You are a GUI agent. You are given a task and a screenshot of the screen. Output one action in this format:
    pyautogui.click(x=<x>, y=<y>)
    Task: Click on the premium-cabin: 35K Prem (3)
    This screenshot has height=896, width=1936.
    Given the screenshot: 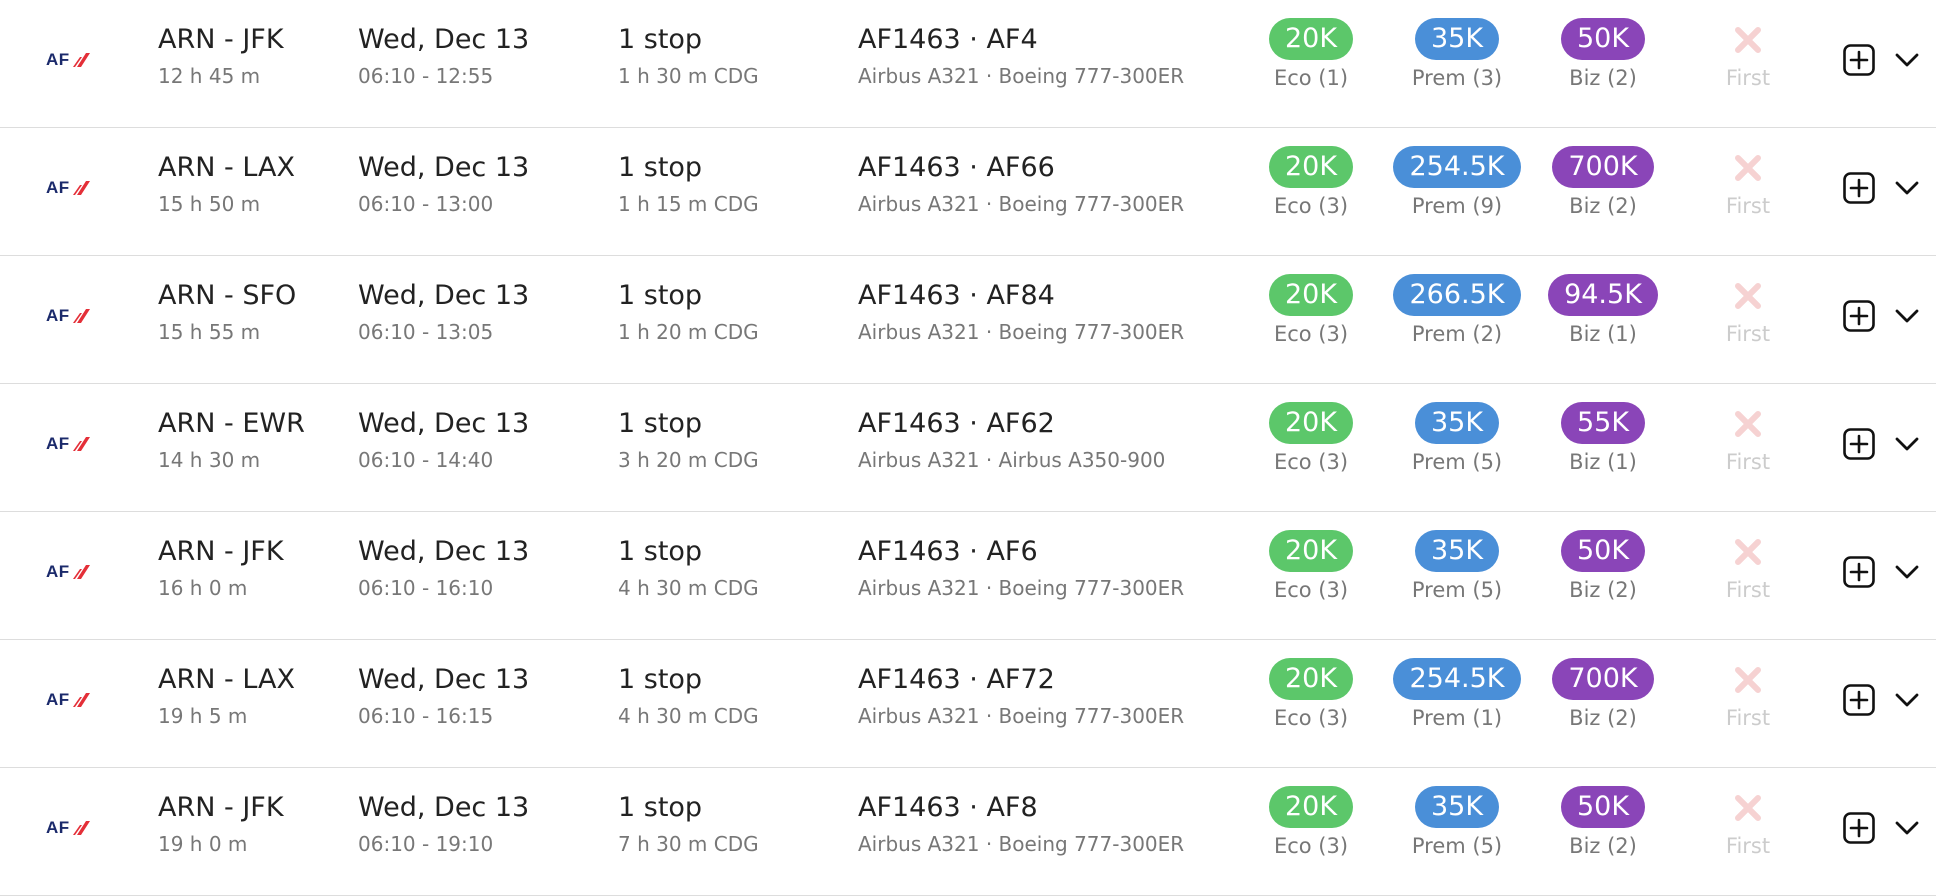 What is the action you would take?
    pyautogui.click(x=1457, y=55)
    